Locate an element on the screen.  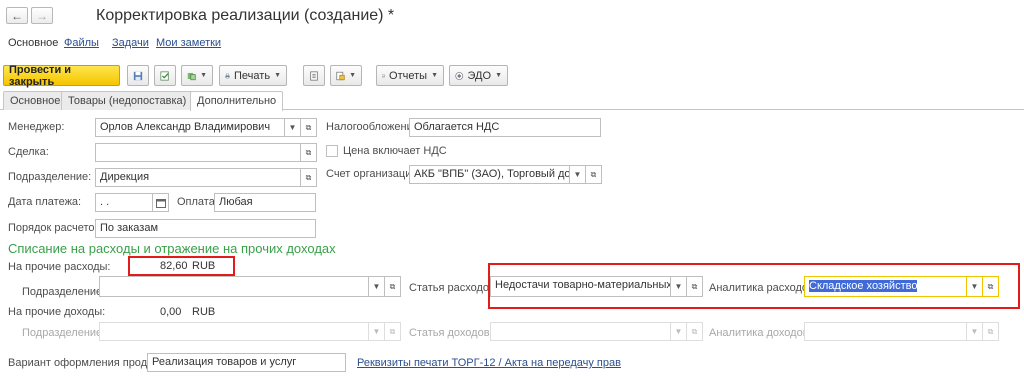
pay-date-label: Дата платежа: is located at coordinates (45, 202).